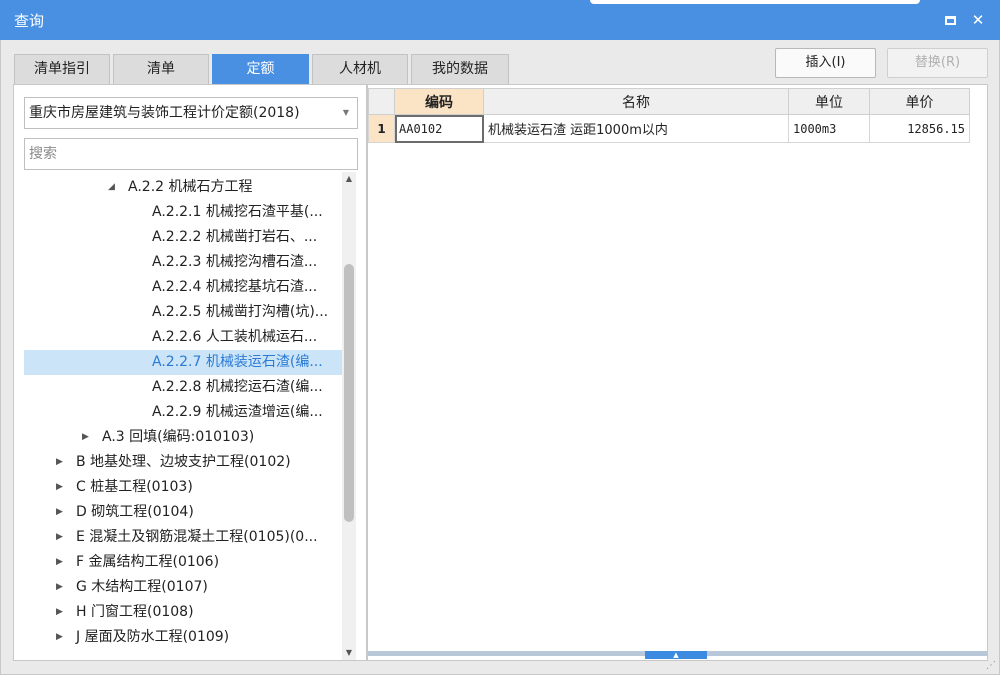 This screenshot has width=1000, height=675. Describe the element at coordinates (349, 653) in the screenshot. I see `scroll-down-icon: ▼` at that location.